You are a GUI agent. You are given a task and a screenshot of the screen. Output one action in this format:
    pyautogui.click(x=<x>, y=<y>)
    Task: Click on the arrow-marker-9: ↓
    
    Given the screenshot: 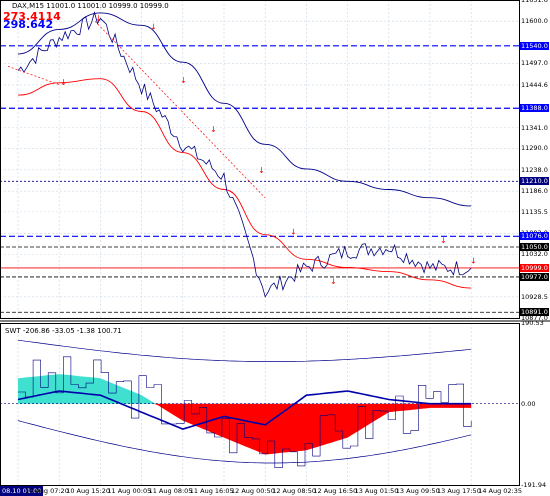 What is the action you would take?
    pyautogui.click(x=473, y=260)
    